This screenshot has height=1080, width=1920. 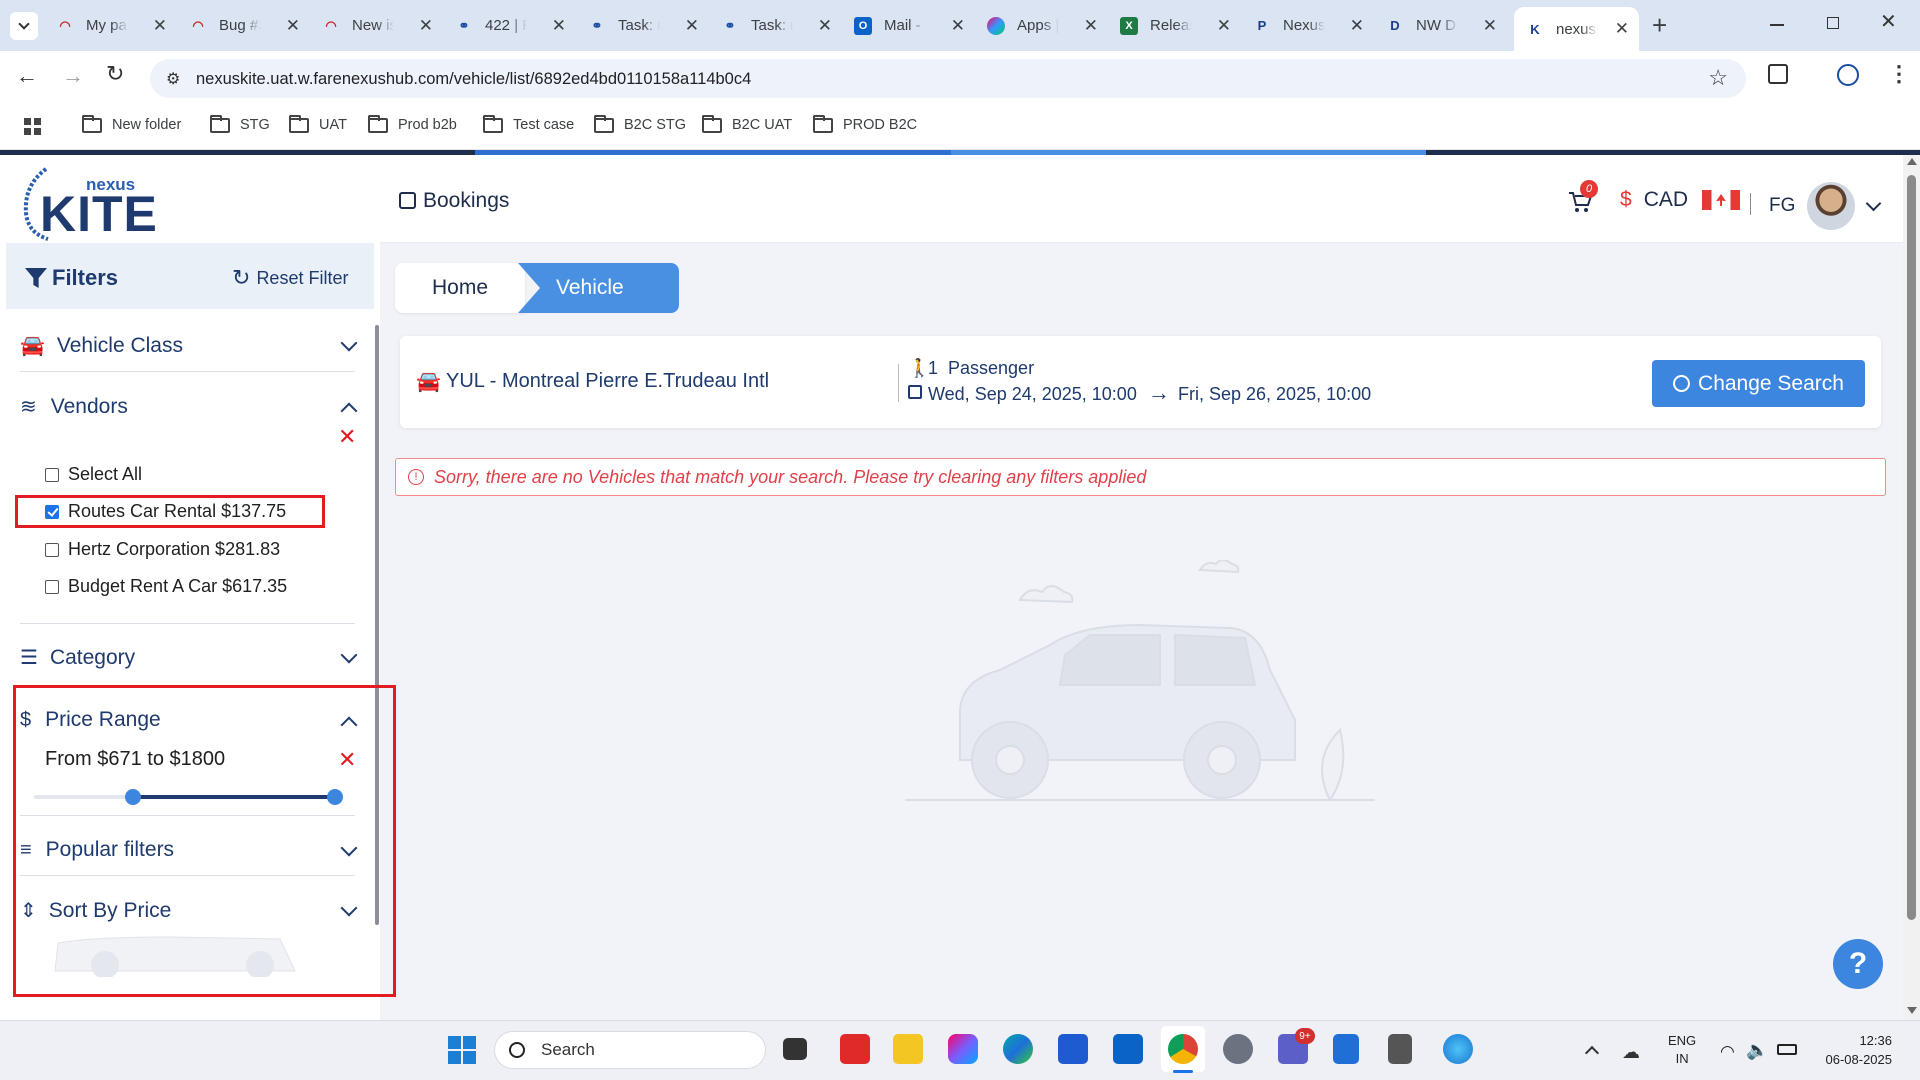 I want to click on browser-tab: ⚭ 422 | F ✕, so click(x=509, y=25).